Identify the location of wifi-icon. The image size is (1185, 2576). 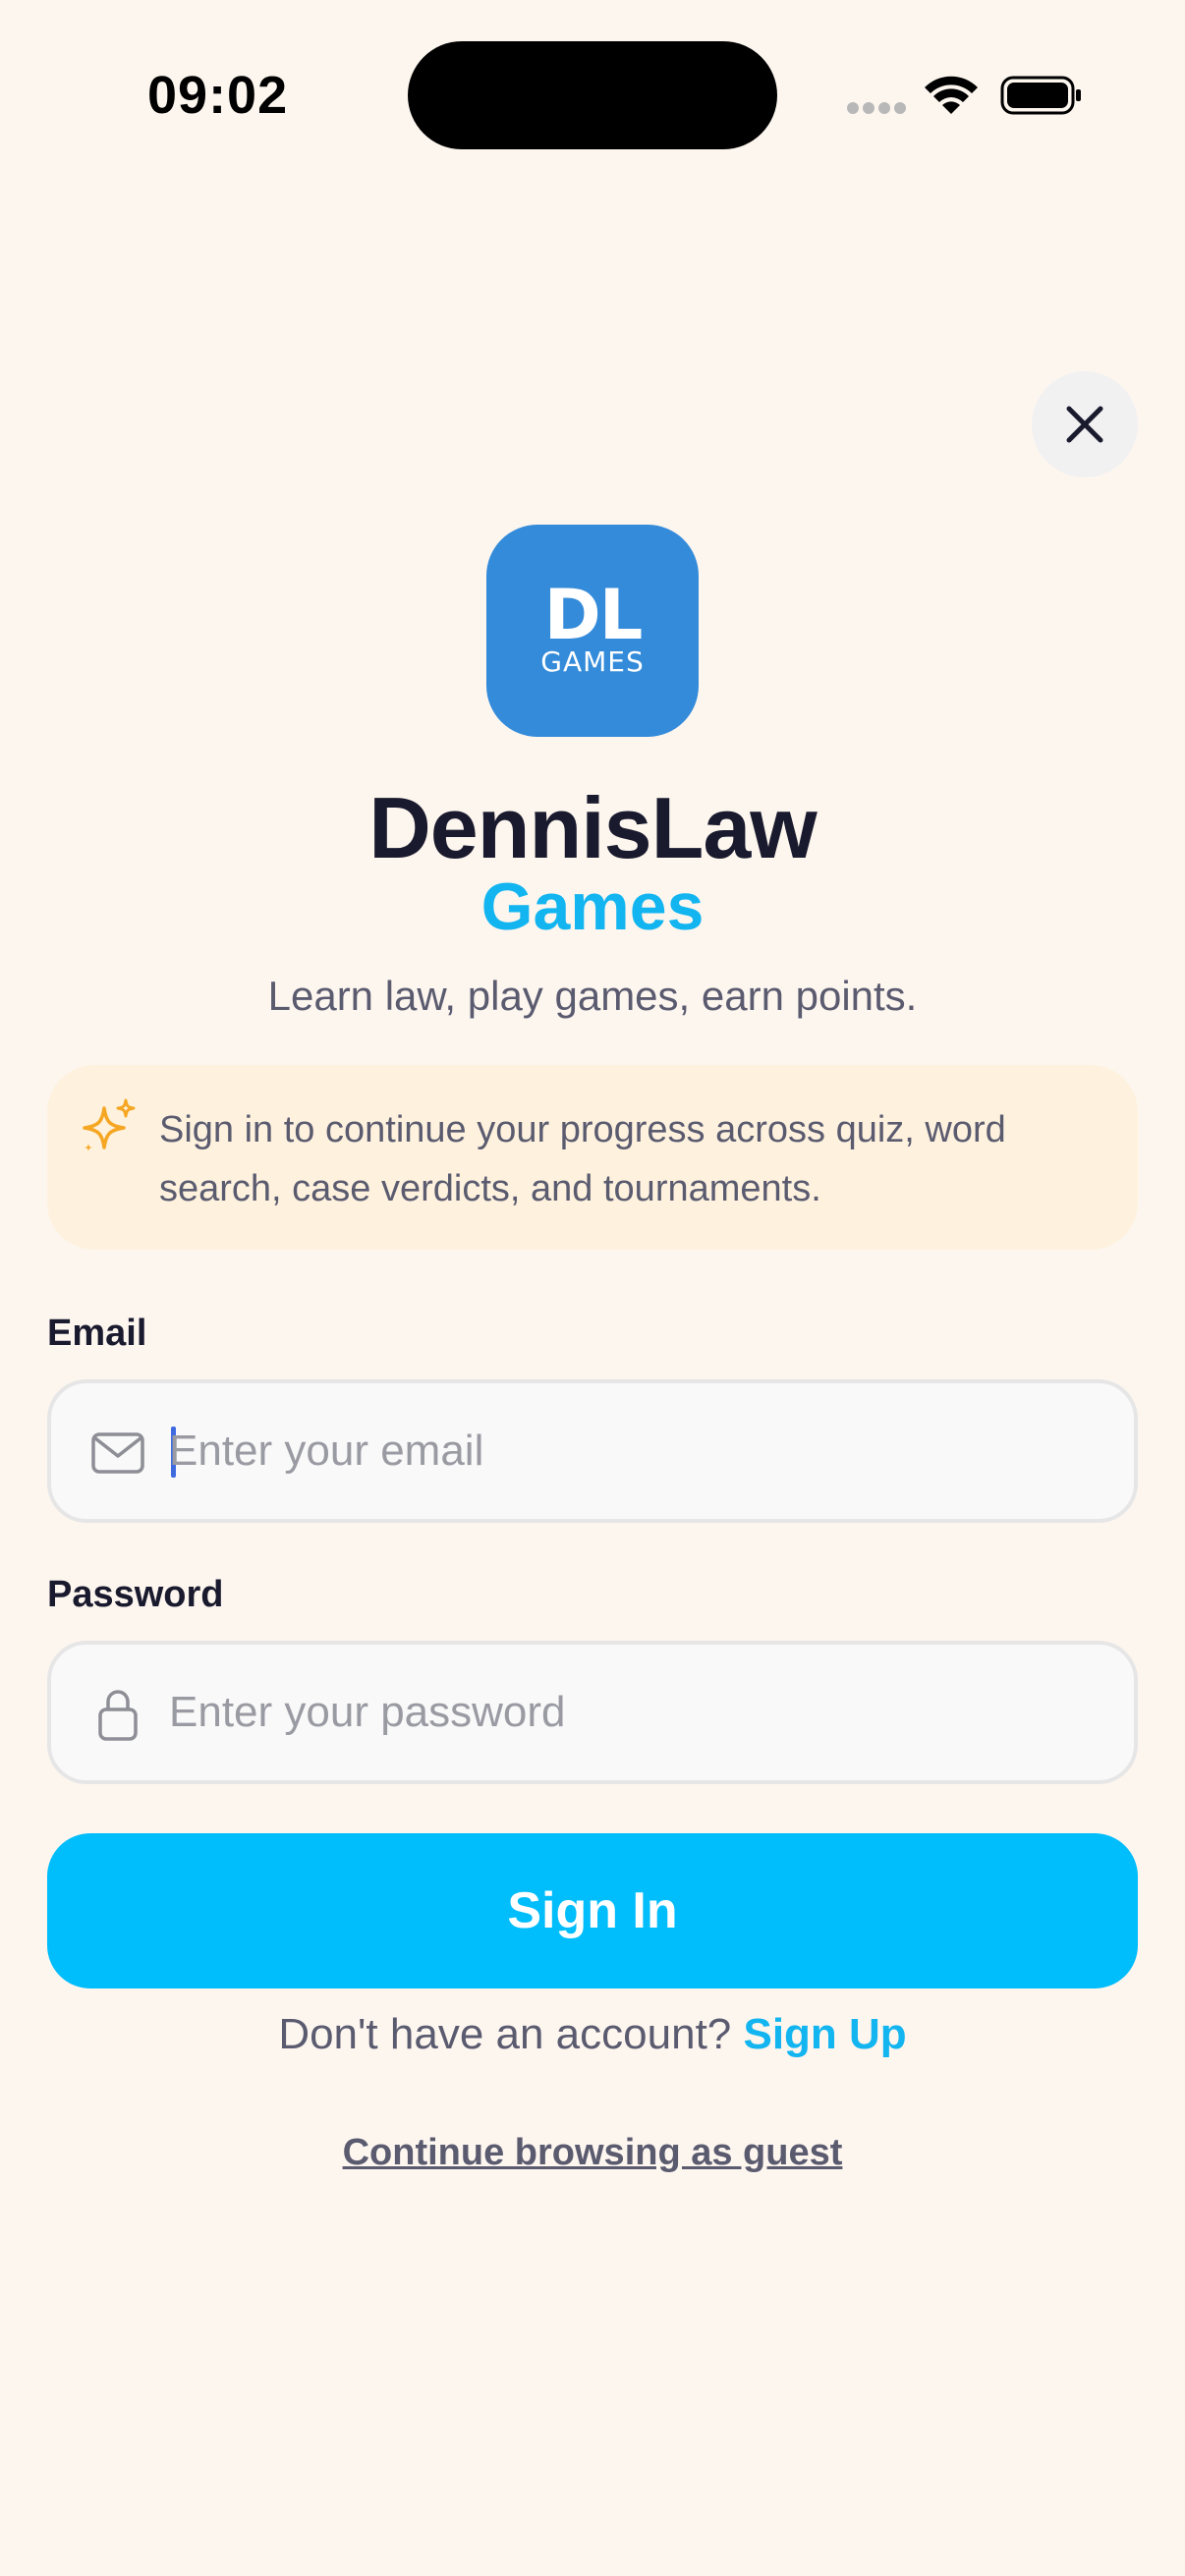
(952, 95).